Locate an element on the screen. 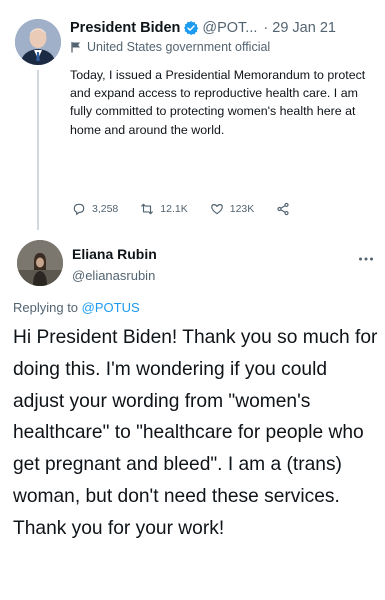 The width and height of the screenshot is (385, 600). retweet-button: 12.1K is located at coordinates (164, 209).